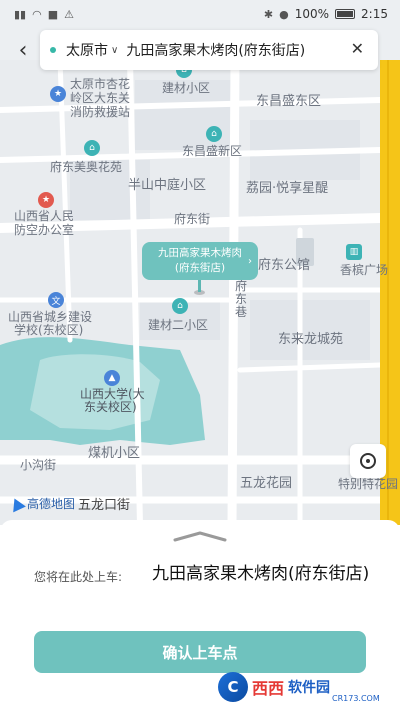  Describe the element at coordinates (178, 325) in the screenshot. I see `map-label: 建材二小区` at that location.